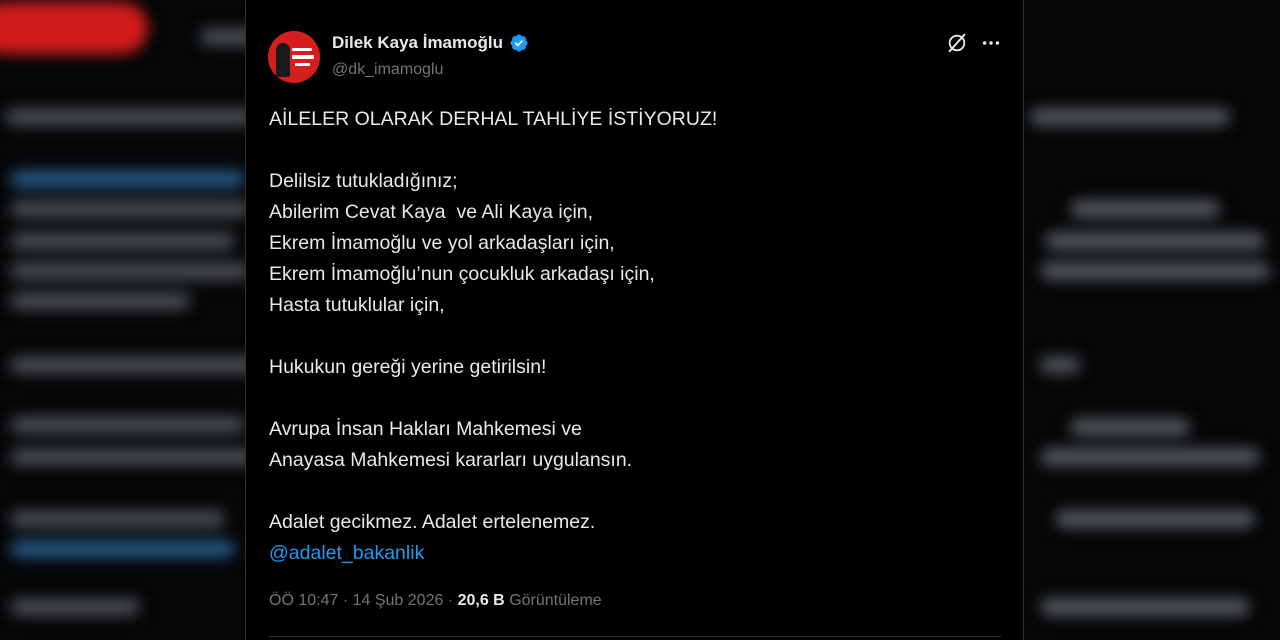 Image resolution: width=1280 pixels, height=640 pixels. I want to click on avatar-figure, so click(283, 60).